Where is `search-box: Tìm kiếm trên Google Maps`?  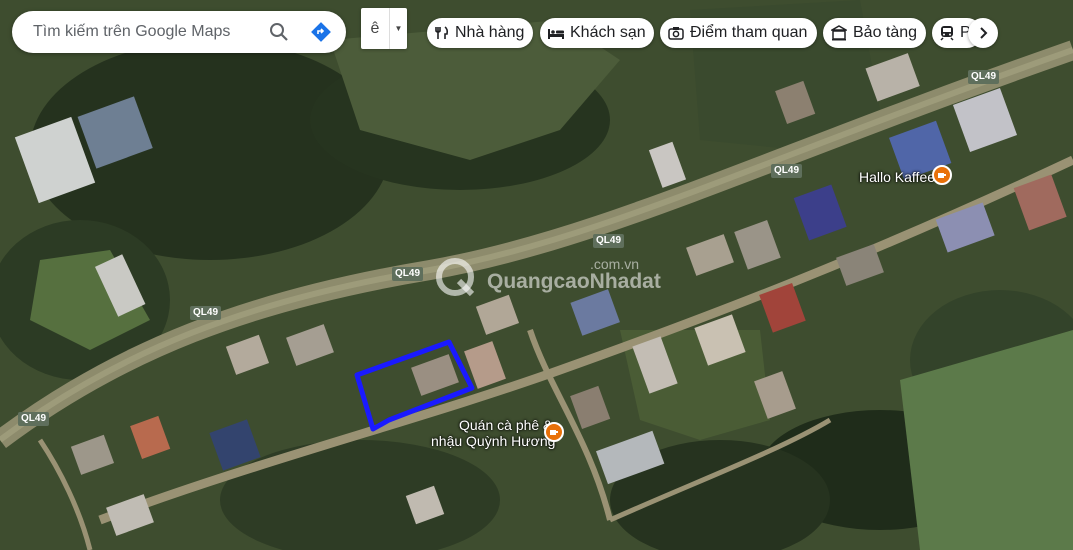 search-box: Tìm kiếm trên Google Maps is located at coordinates (179, 32).